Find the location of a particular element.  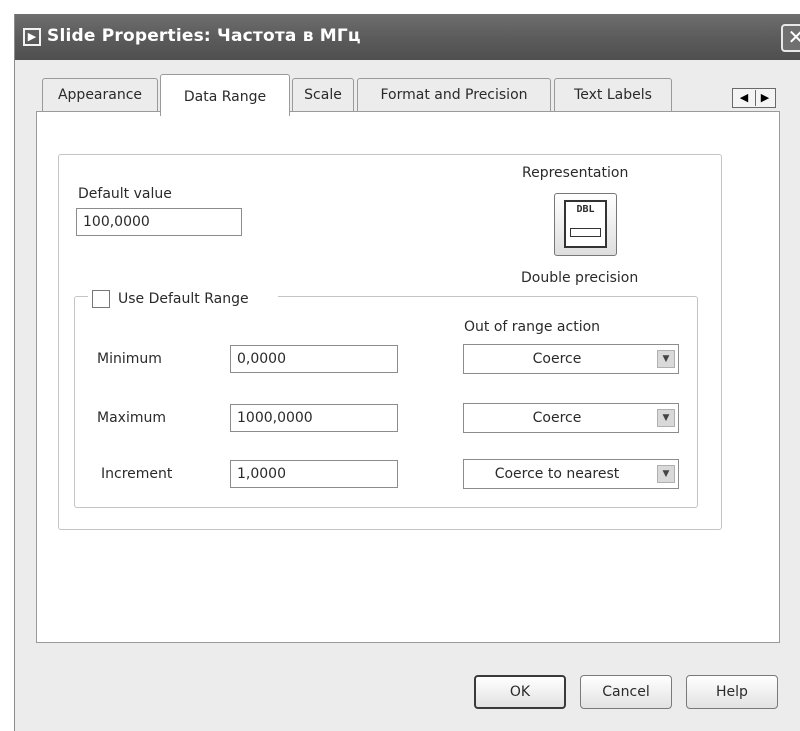

dbl-representation-icon: DBL is located at coordinates (585, 224).